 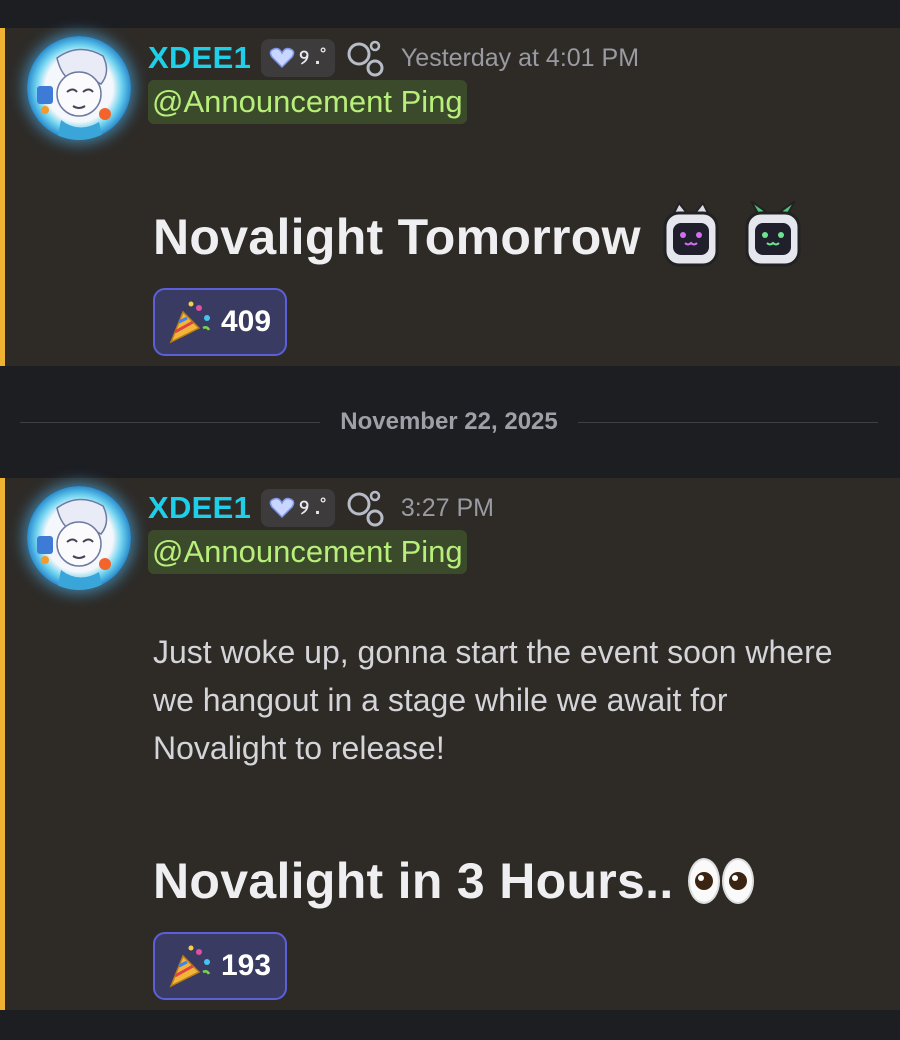 What do you see at coordinates (727, 422) in the screenshot?
I see `divider-line-right` at bounding box center [727, 422].